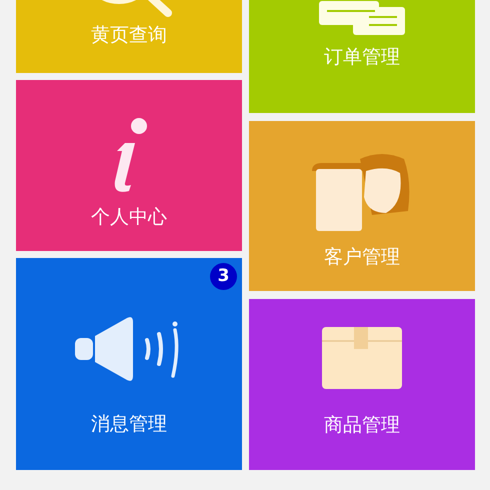  Describe the element at coordinates (362, 257) in the screenshot. I see `tile-label: 客户管理` at that location.